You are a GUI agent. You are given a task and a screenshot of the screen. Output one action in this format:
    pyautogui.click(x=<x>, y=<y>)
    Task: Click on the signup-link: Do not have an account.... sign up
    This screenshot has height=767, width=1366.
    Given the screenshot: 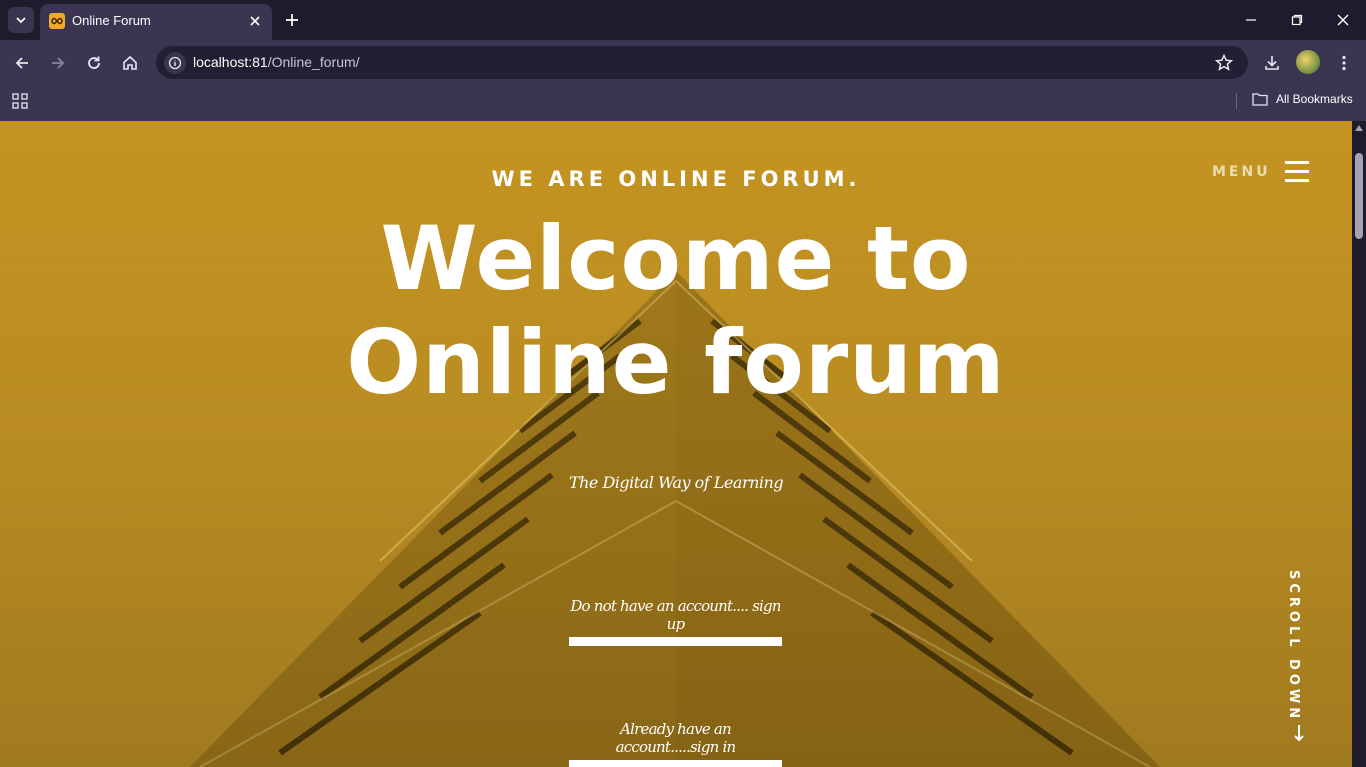 What is the action you would take?
    pyautogui.click(x=675, y=621)
    